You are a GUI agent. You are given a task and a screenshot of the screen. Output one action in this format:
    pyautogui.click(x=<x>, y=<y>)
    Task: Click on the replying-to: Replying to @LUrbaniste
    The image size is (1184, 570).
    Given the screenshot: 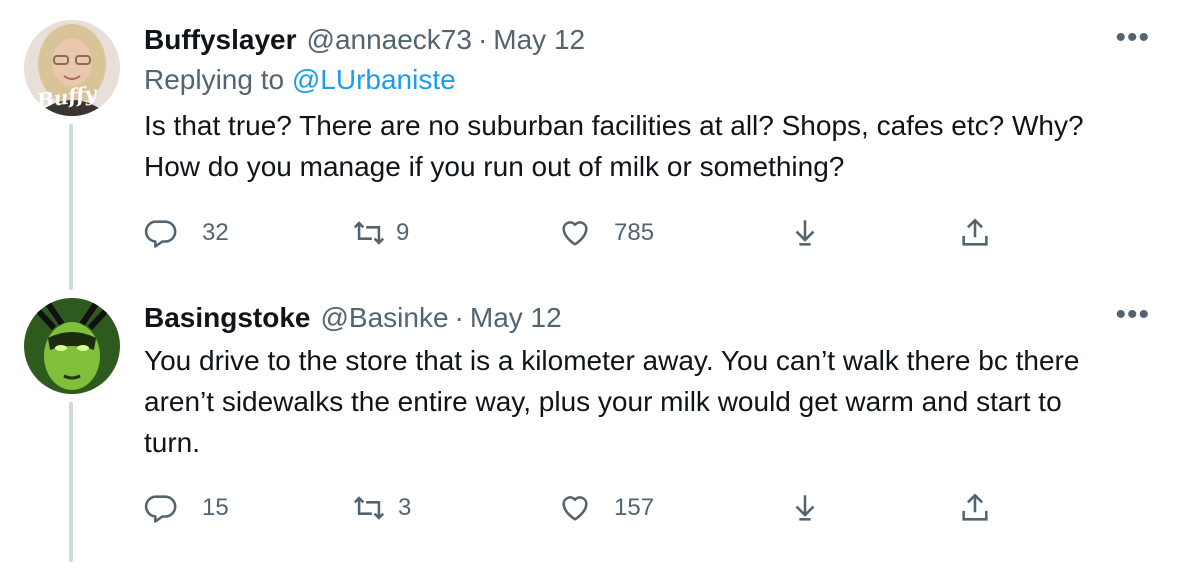 What is the action you would take?
    pyautogui.click(x=300, y=80)
    